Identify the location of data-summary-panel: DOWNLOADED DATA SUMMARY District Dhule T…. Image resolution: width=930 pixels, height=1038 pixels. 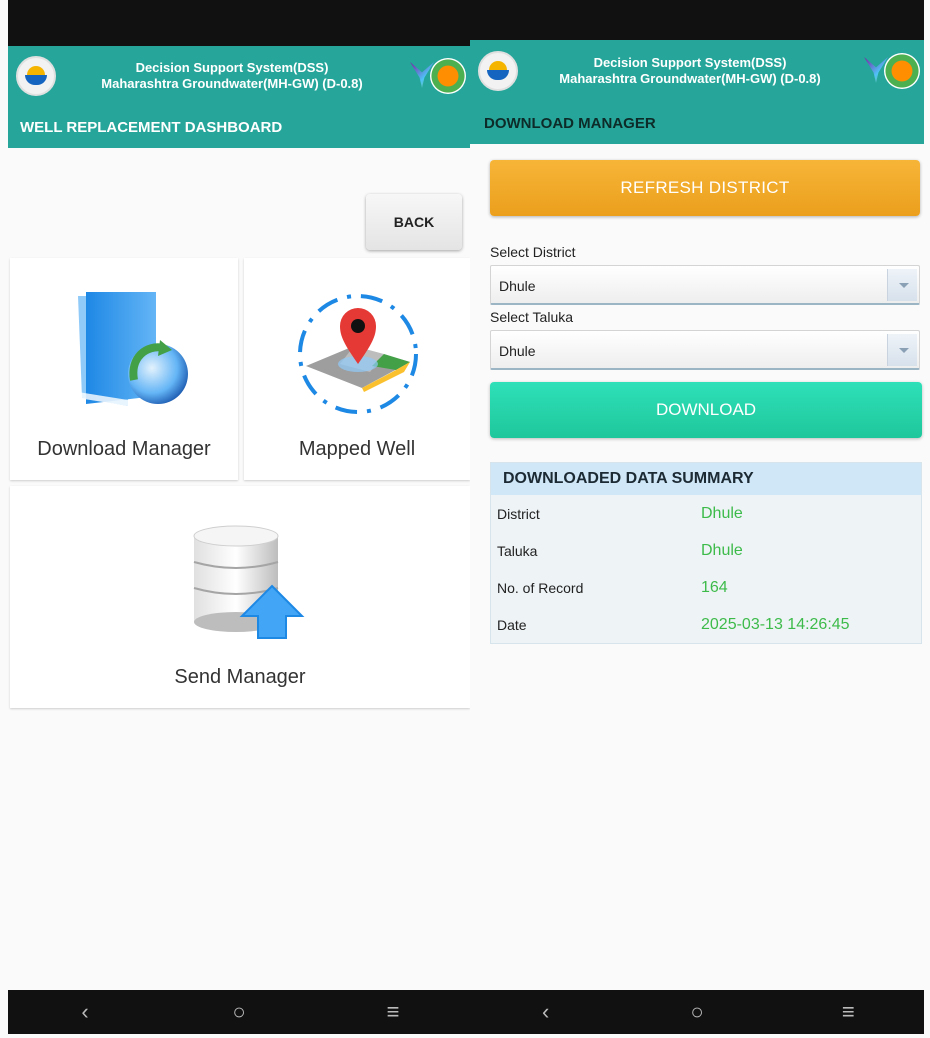
(706, 553).